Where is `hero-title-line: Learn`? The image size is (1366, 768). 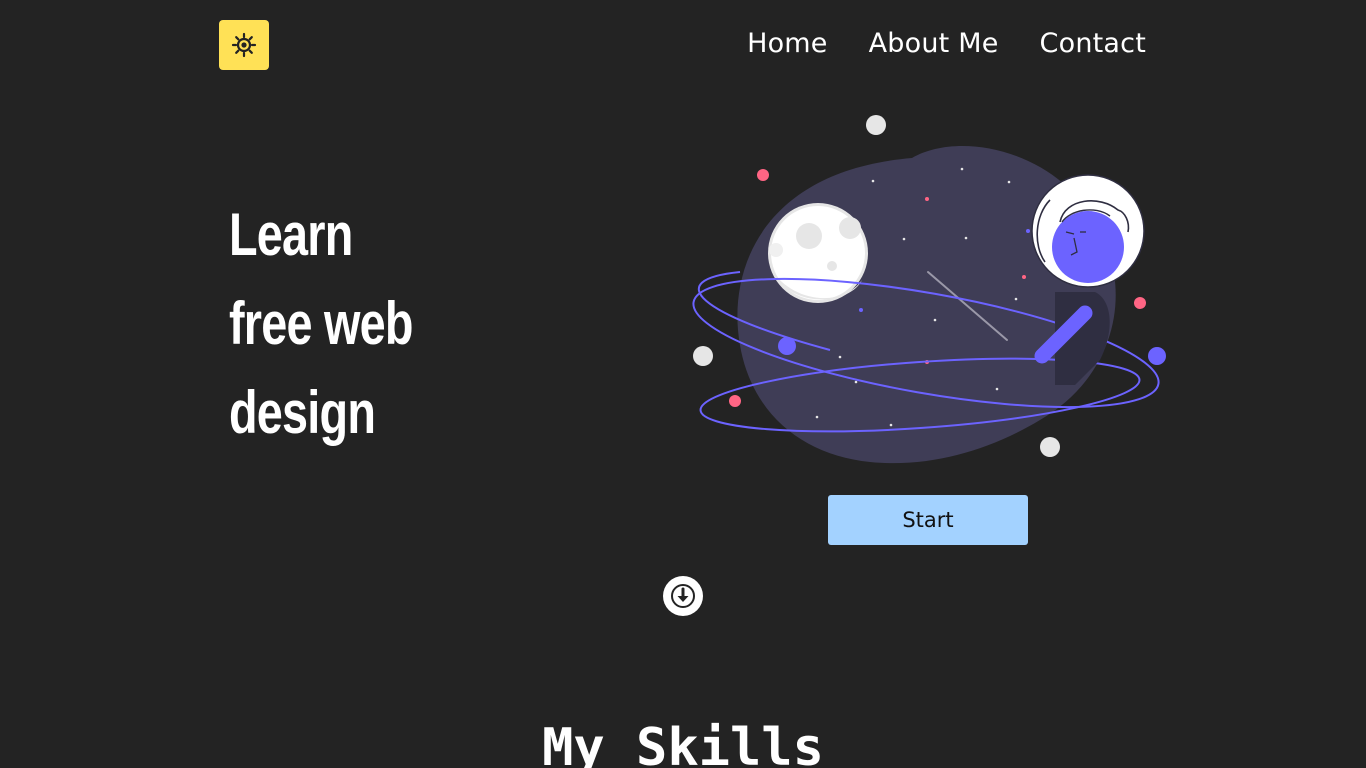
hero-title-line: Learn is located at coordinates (291, 234).